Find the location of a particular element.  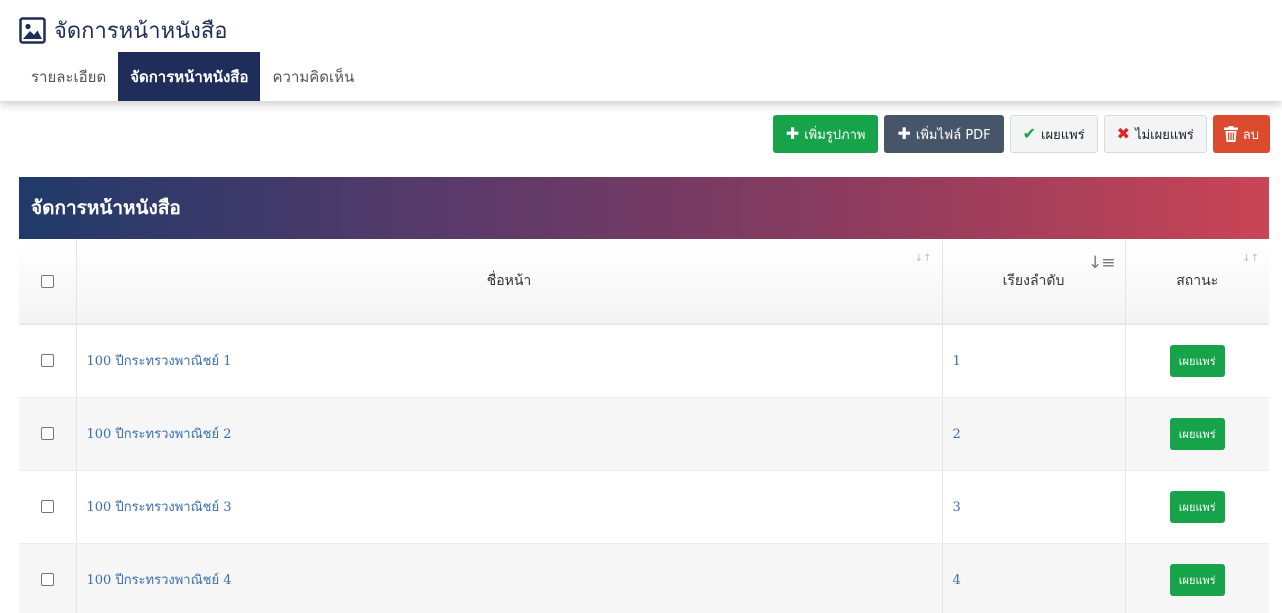

title-row: จัดการหน้าหนังสือ is located at coordinates (123, 30).